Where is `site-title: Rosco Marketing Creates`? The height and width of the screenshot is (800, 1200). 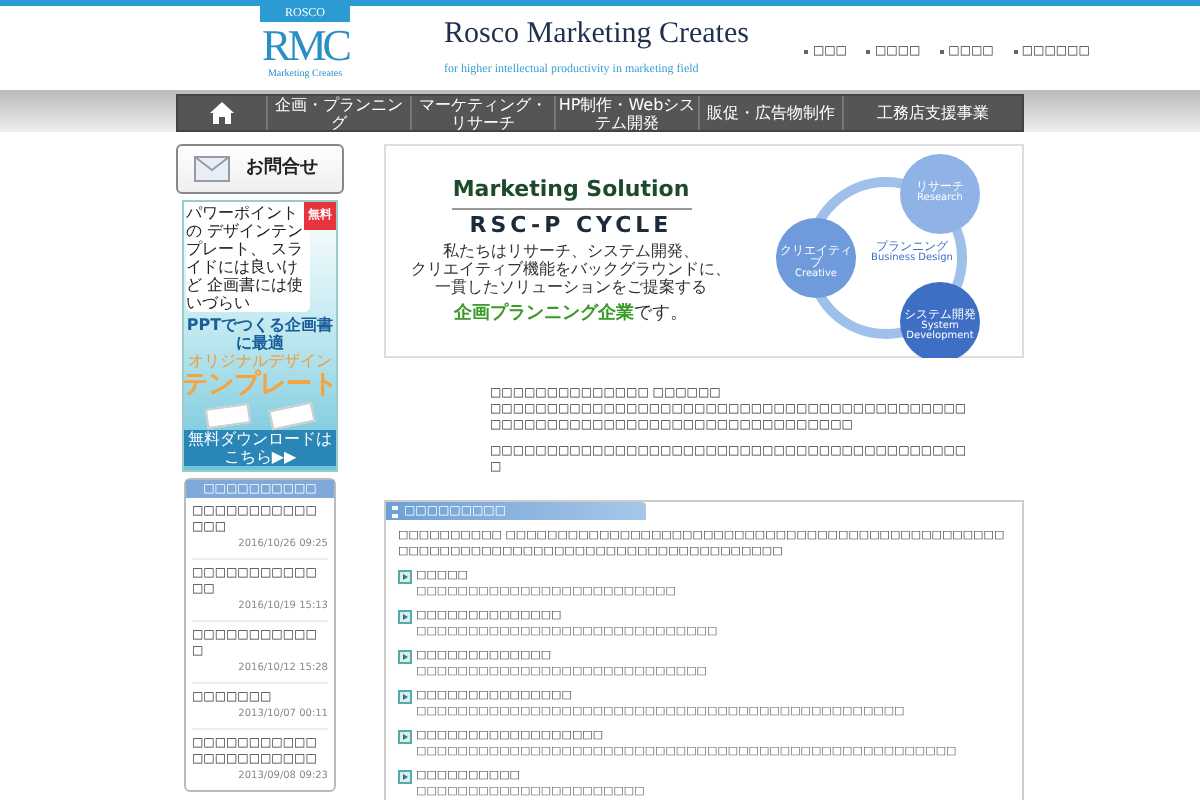 site-title: Rosco Marketing Creates is located at coordinates (596, 34).